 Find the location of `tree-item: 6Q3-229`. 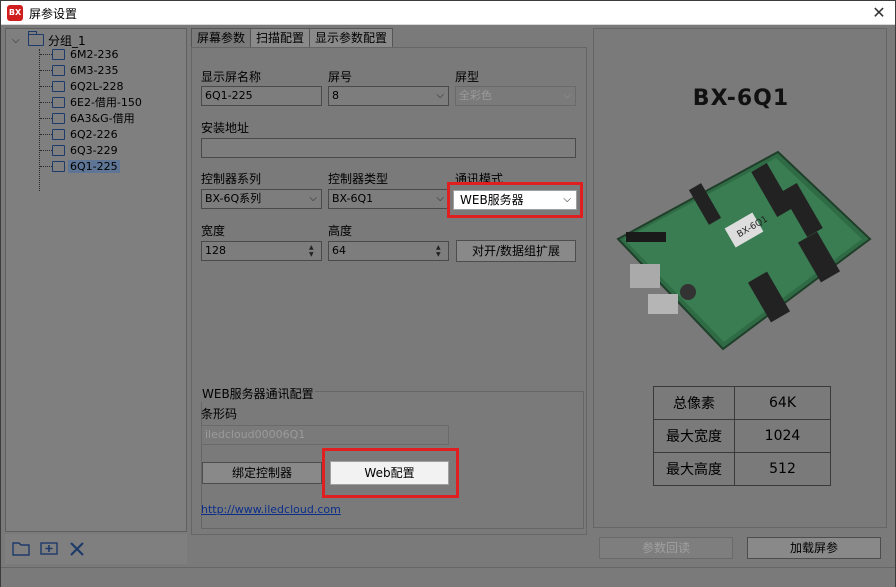

tree-item: 6Q3-229 is located at coordinates (80, 150).